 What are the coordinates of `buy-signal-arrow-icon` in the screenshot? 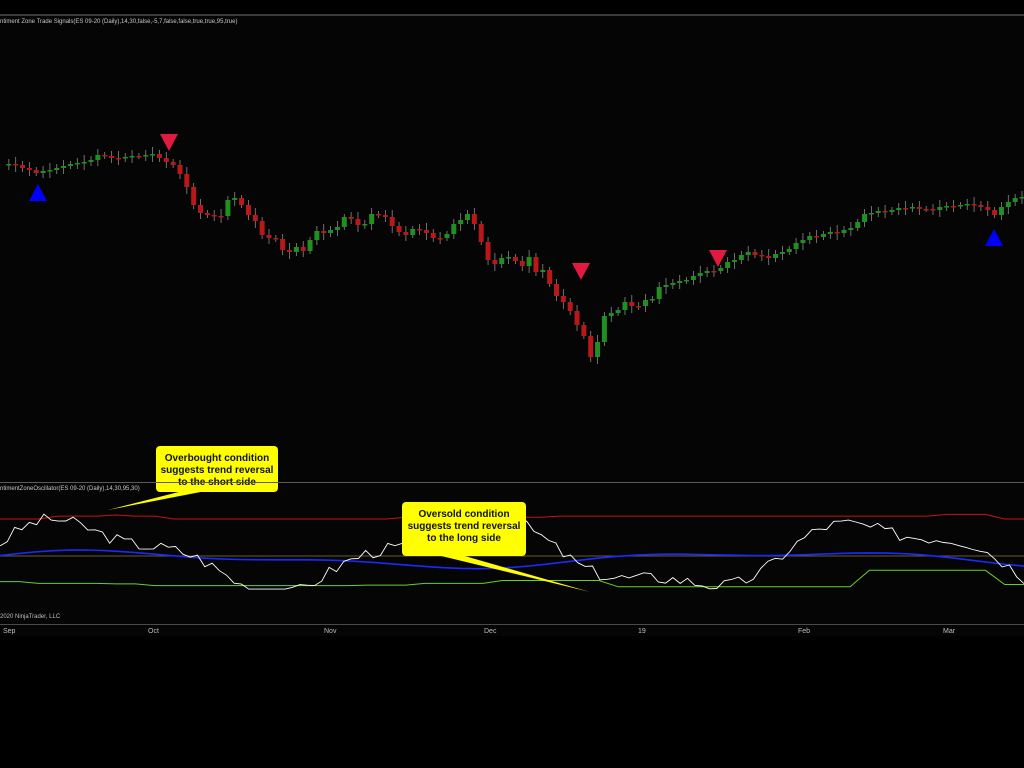 It's located at (38, 192).